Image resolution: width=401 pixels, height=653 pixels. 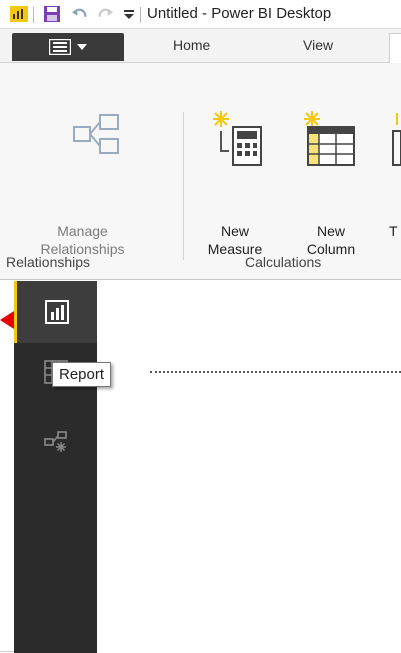 What do you see at coordinates (234, 231) in the screenshot?
I see `new-measure-line1: New` at bounding box center [234, 231].